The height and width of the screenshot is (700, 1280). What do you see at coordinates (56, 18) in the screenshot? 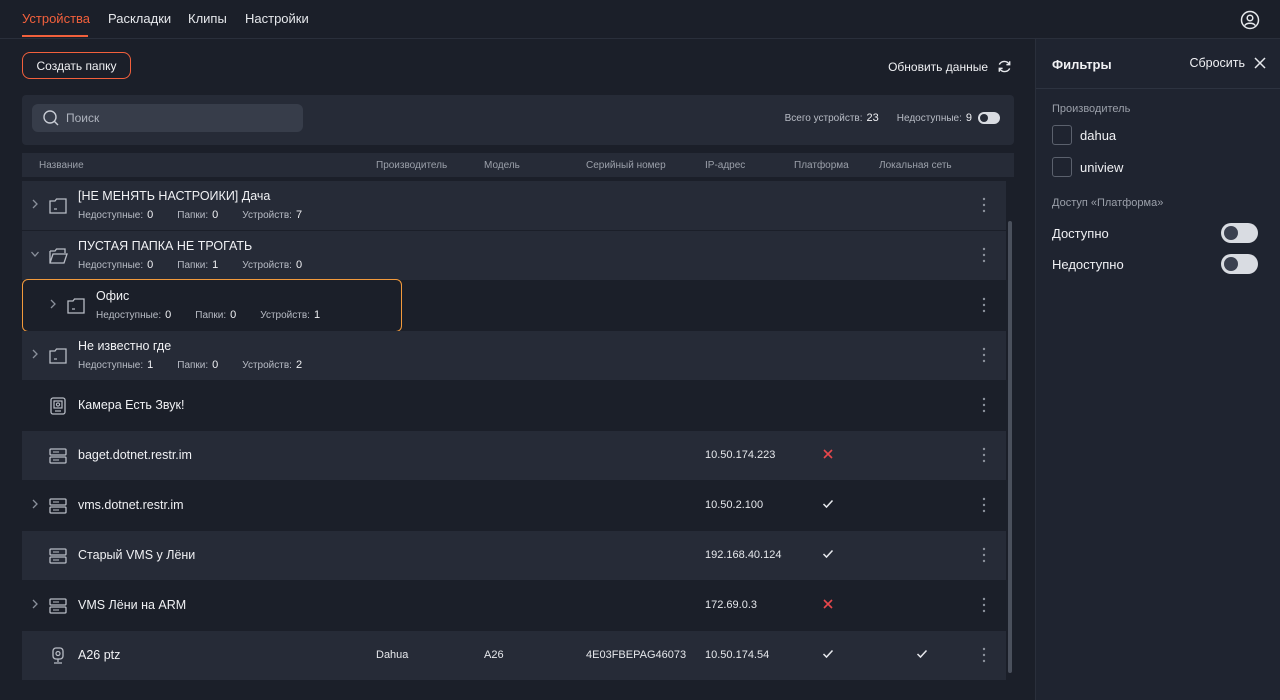
I see `tab-devices: Устройства` at bounding box center [56, 18].